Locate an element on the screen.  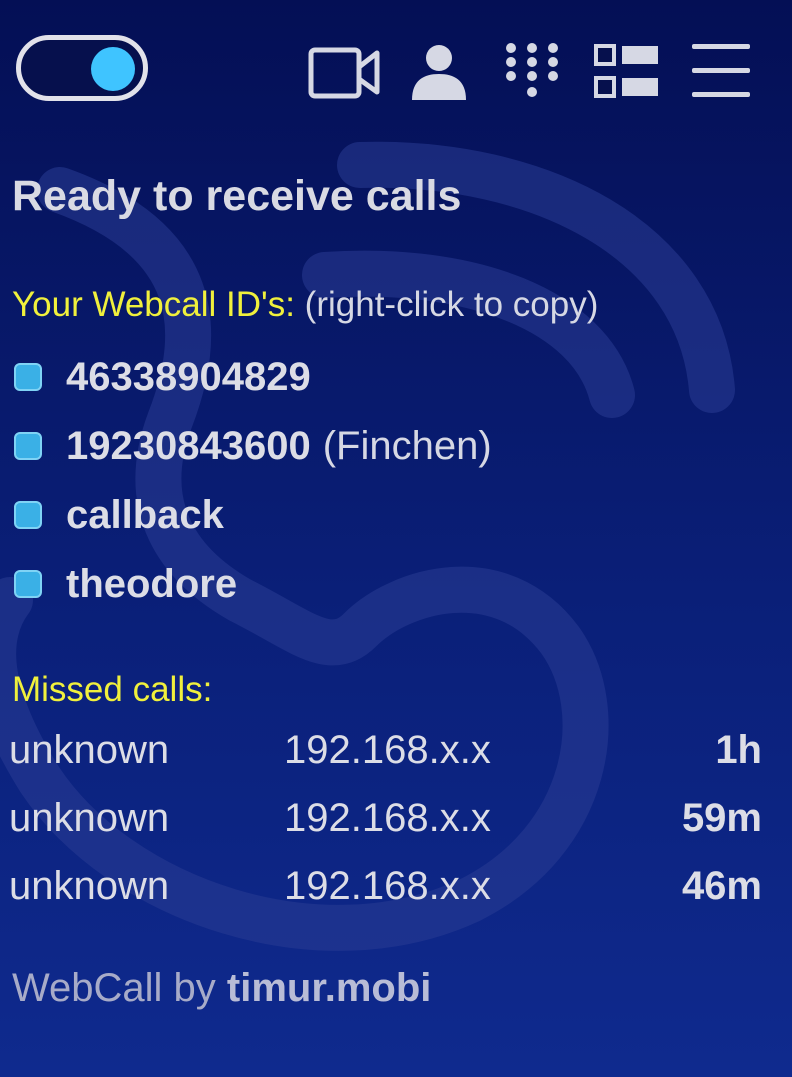
contacts-icon is located at coordinates (439, 72).